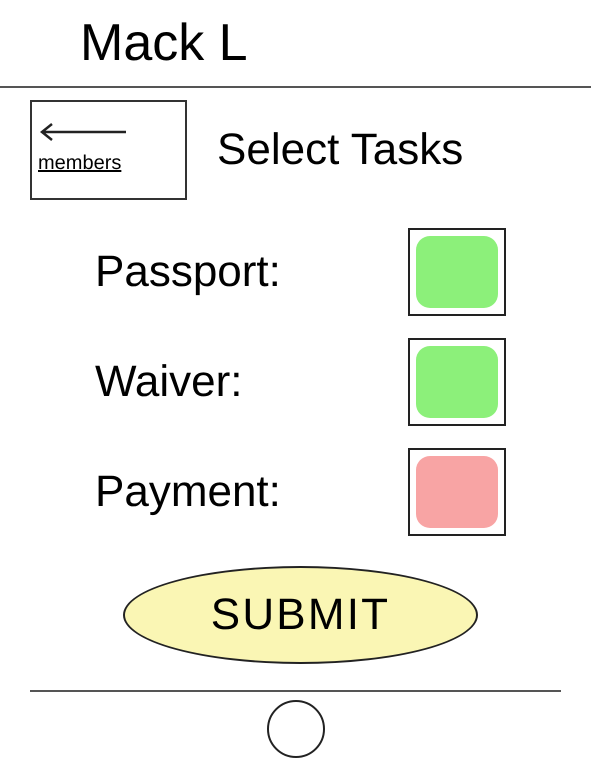 This screenshot has width=591, height=758. I want to click on back-button: members, so click(108, 150).